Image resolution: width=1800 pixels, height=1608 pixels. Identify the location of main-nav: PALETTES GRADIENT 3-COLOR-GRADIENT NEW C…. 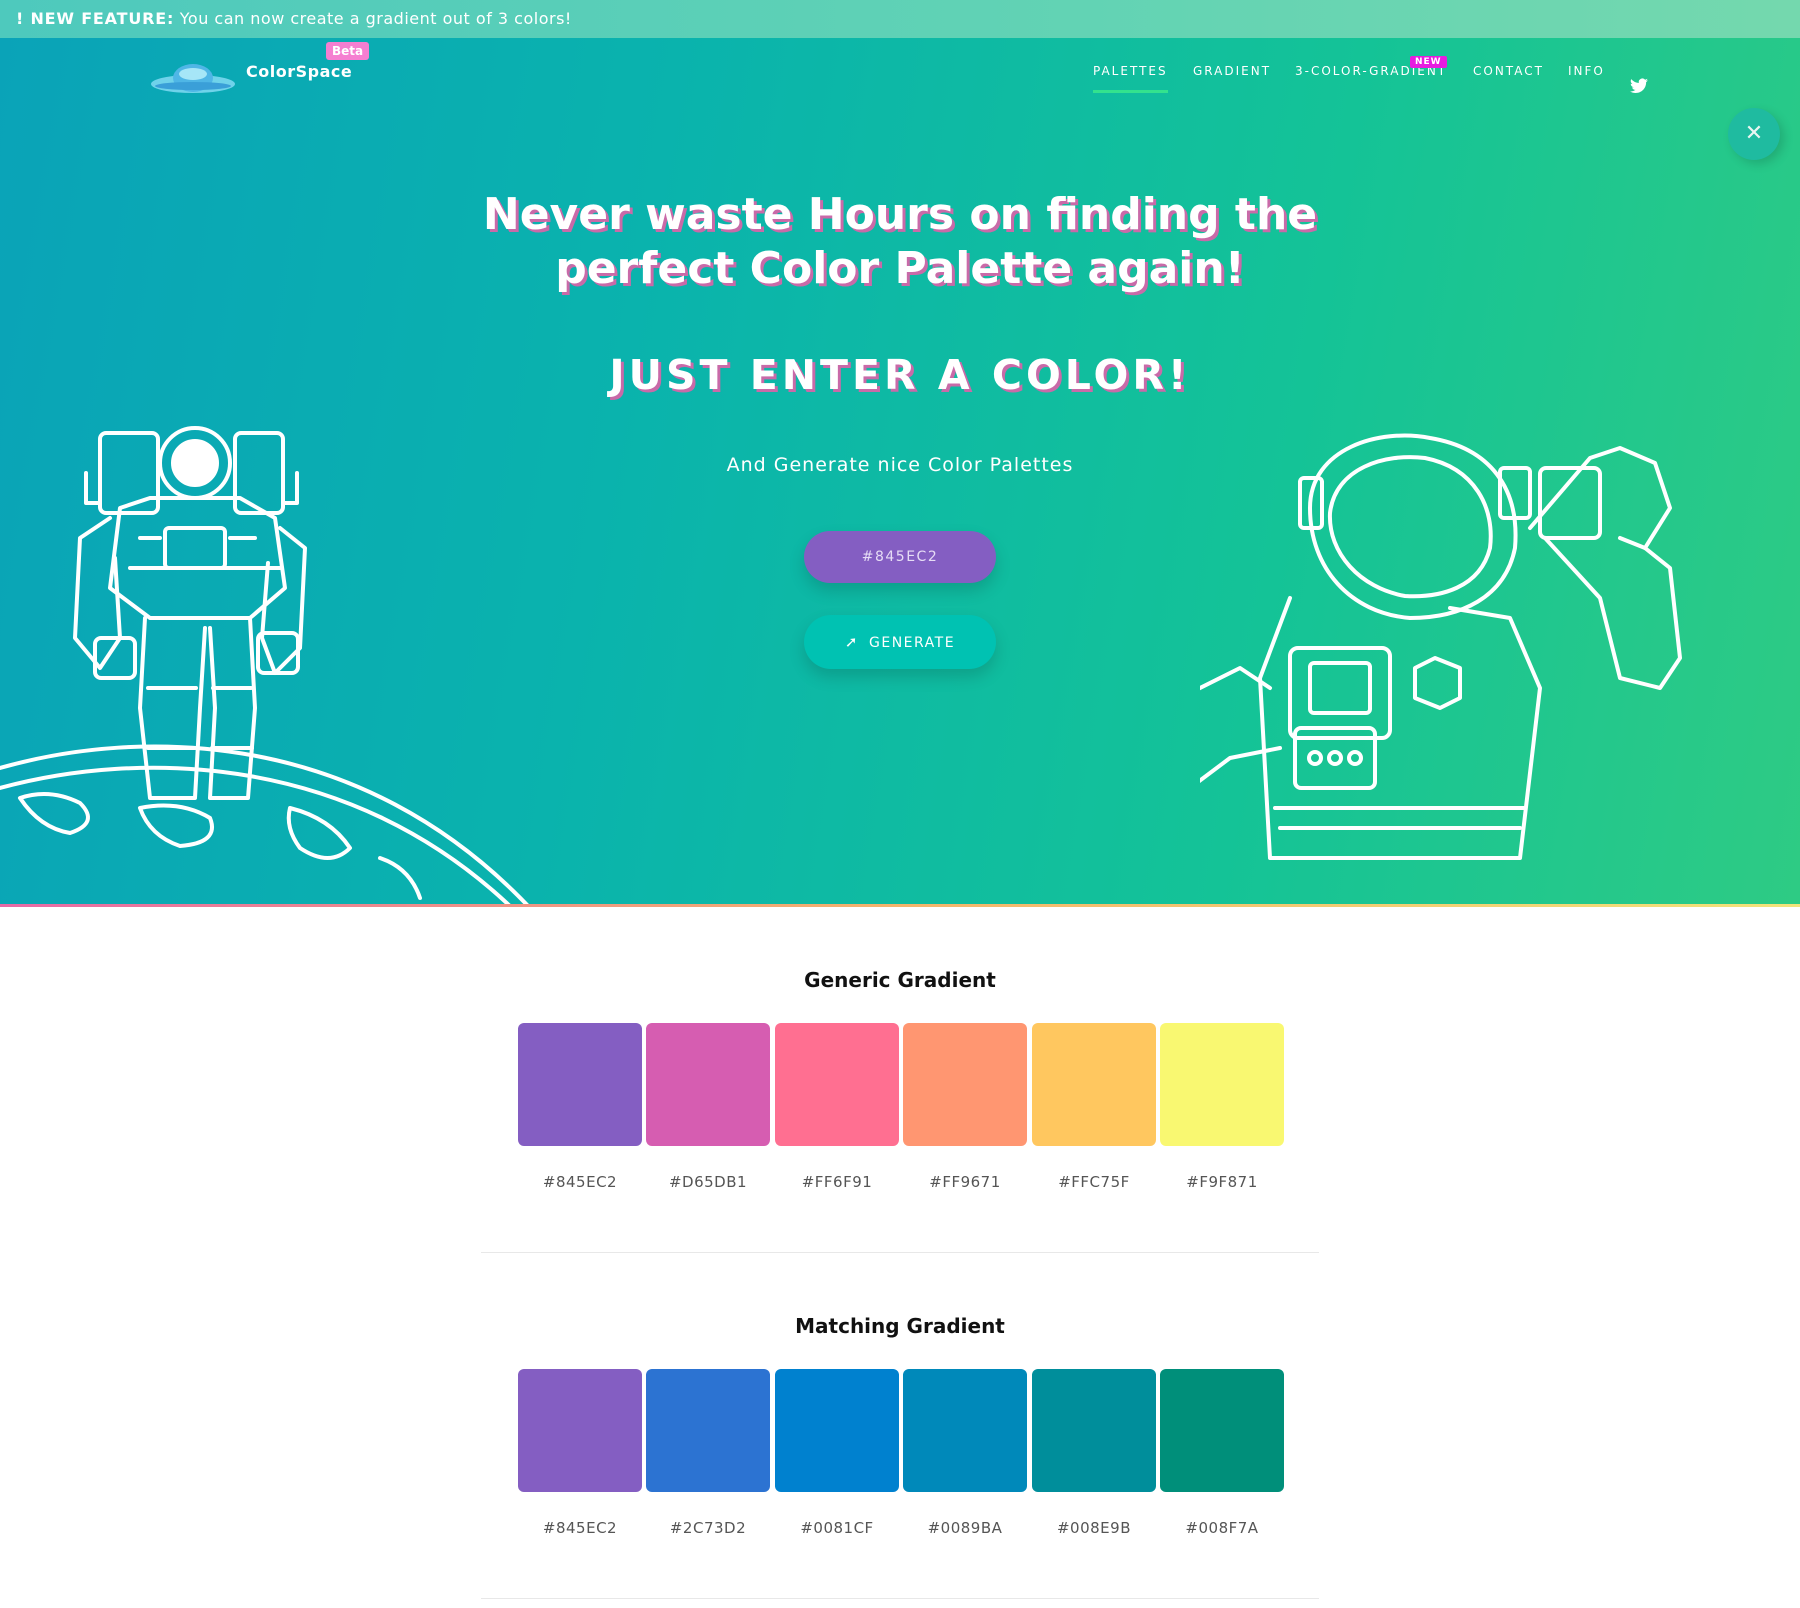
(900, 78).